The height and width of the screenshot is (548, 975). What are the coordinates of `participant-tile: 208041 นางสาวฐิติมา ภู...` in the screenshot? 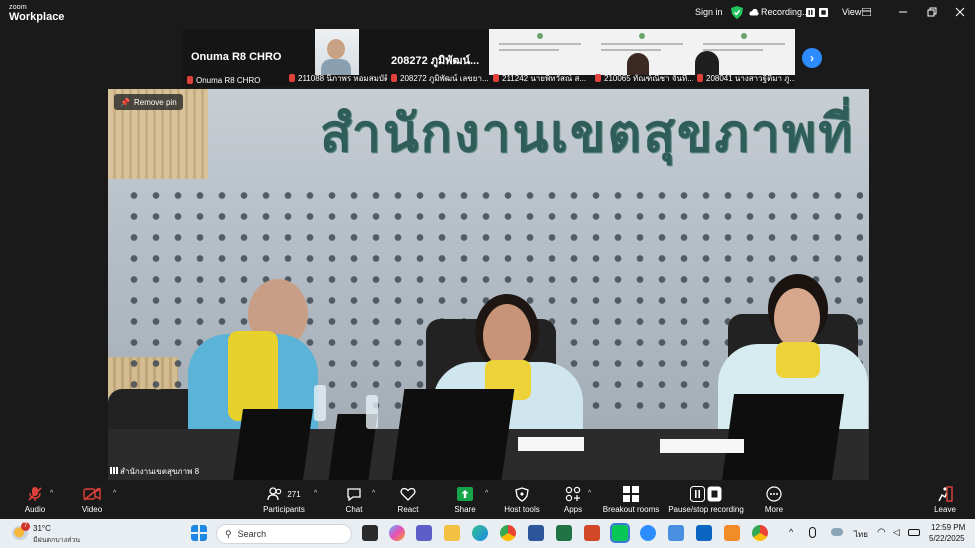 It's located at (744, 58).